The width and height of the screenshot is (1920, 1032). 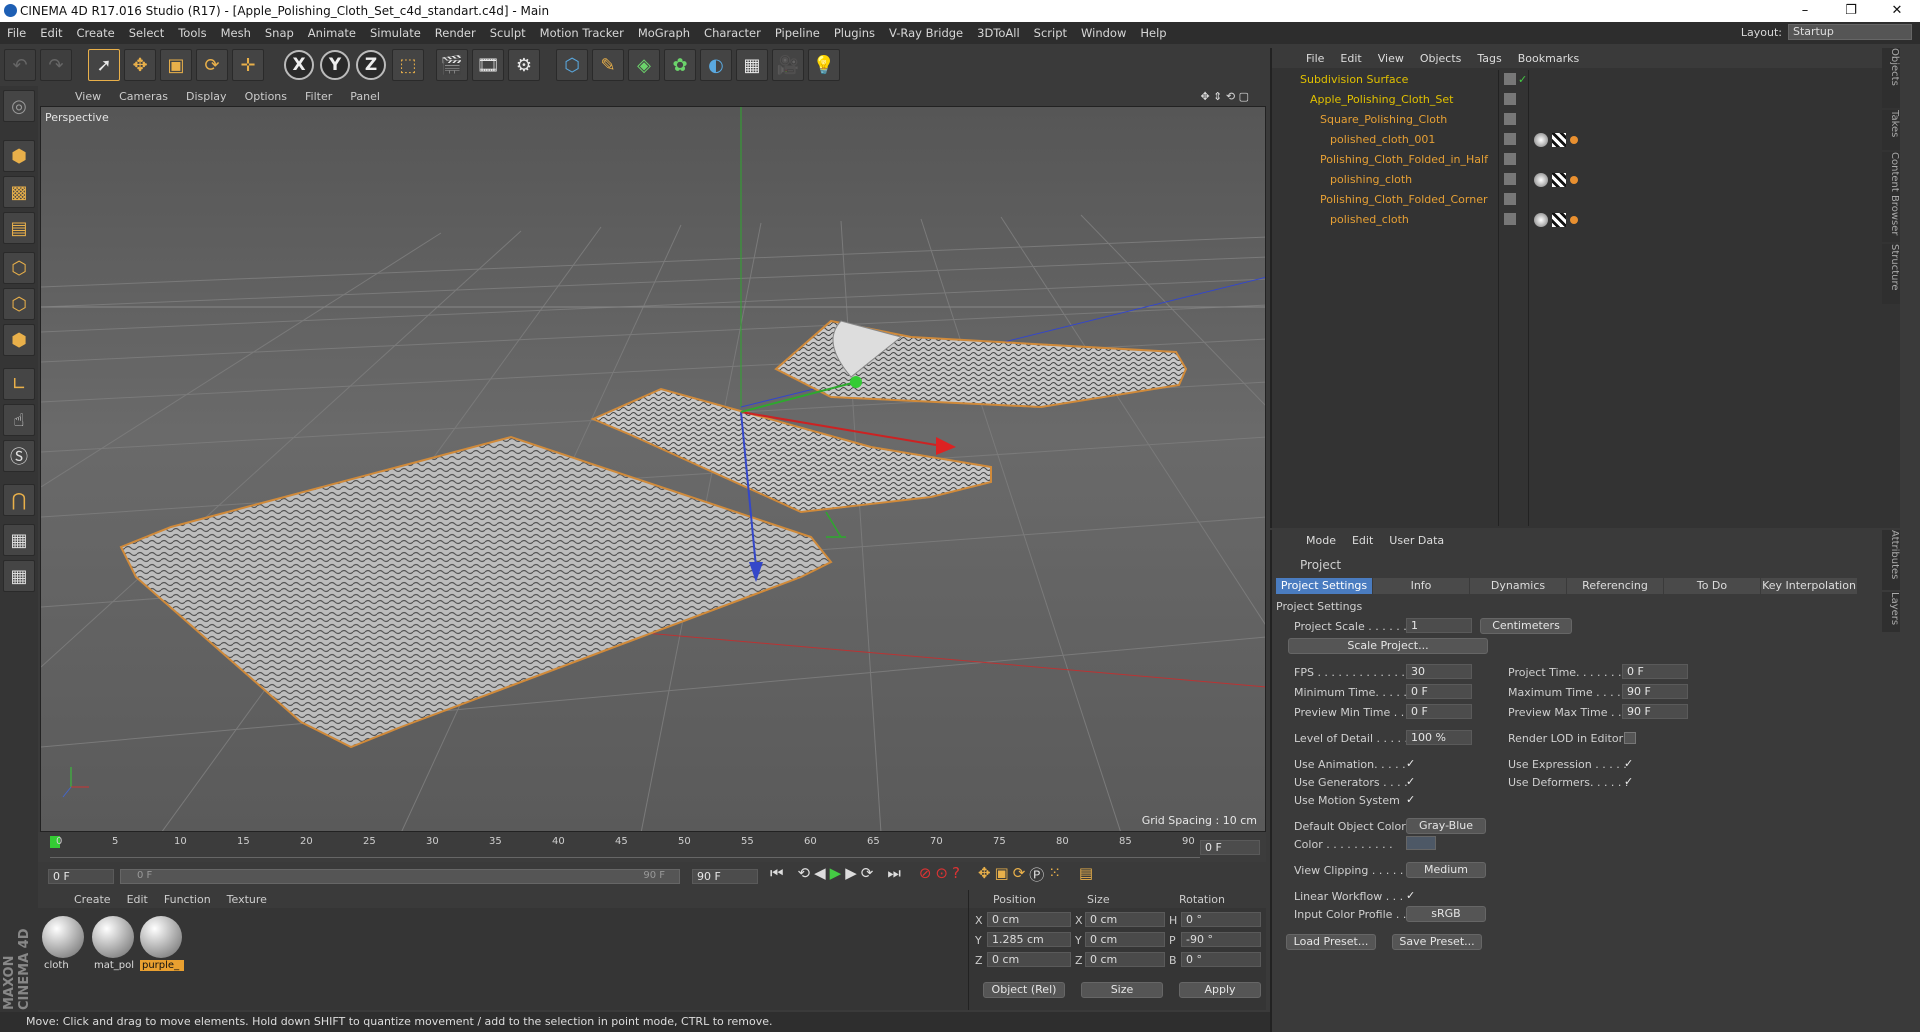 What do you see at coordinates (1103, 33) in the screenshot?
I see `menu-window: Window` at bounding box center [1103, 33].